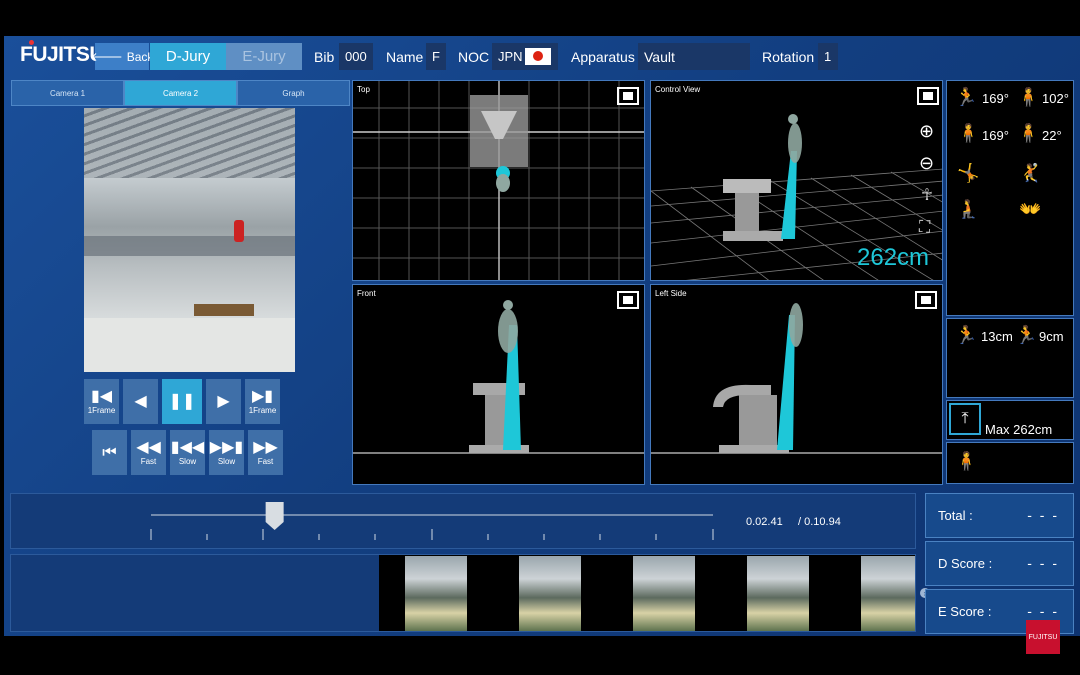 The height and width of the screenshot is (675, 1080). Describe the element at coordinates (498, 377) in the screenshot. I see `front-view-scene` at that location.